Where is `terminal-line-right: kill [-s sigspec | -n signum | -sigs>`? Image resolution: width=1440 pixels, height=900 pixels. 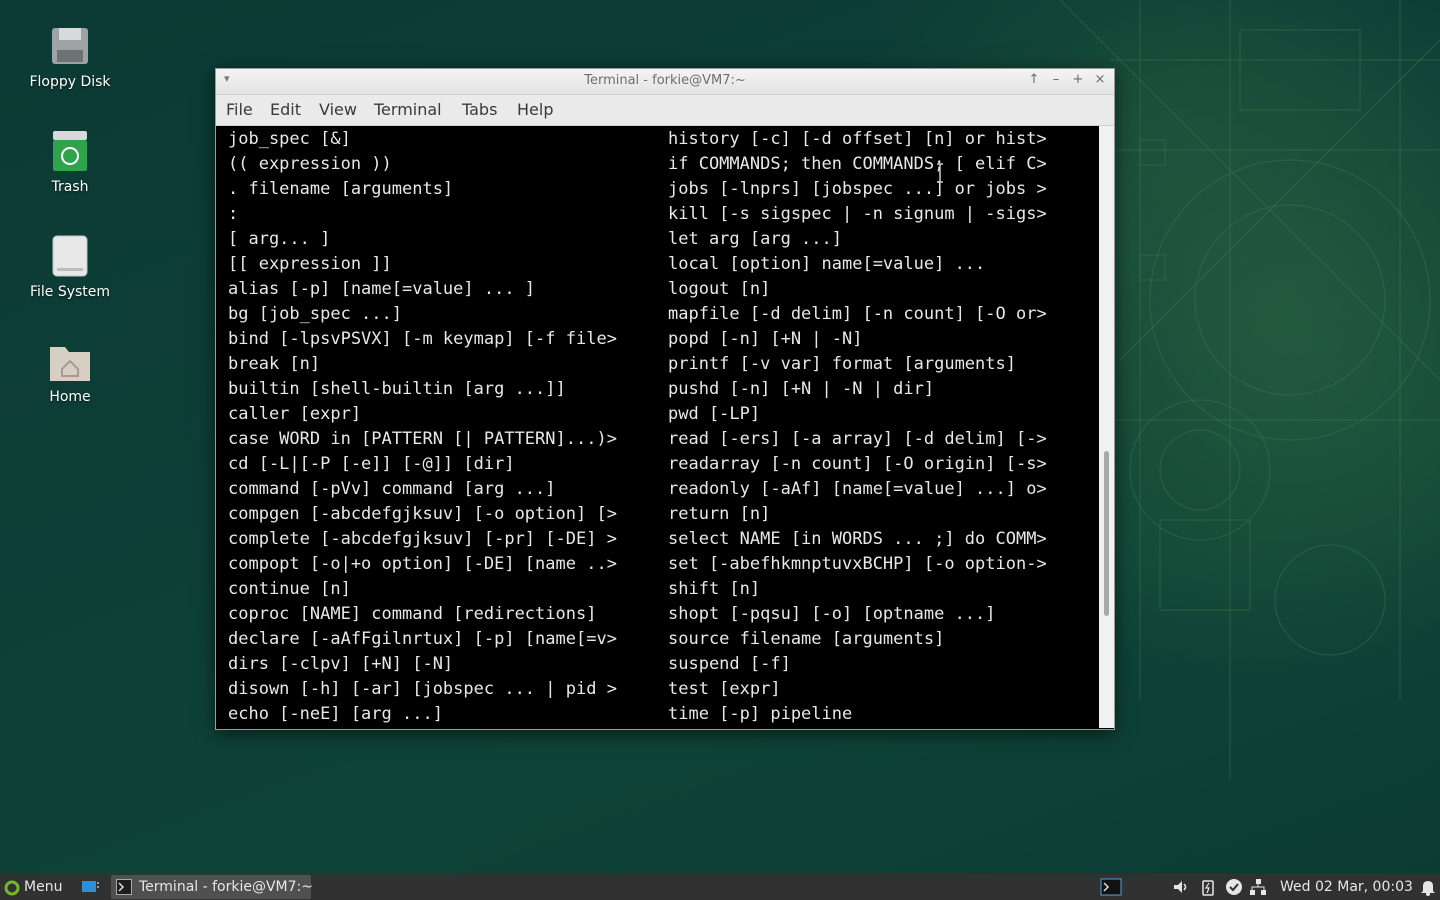 terminal-line-right: kill [-s sigspec | -n signum | -sigs> is located at coordinates (857, 214).